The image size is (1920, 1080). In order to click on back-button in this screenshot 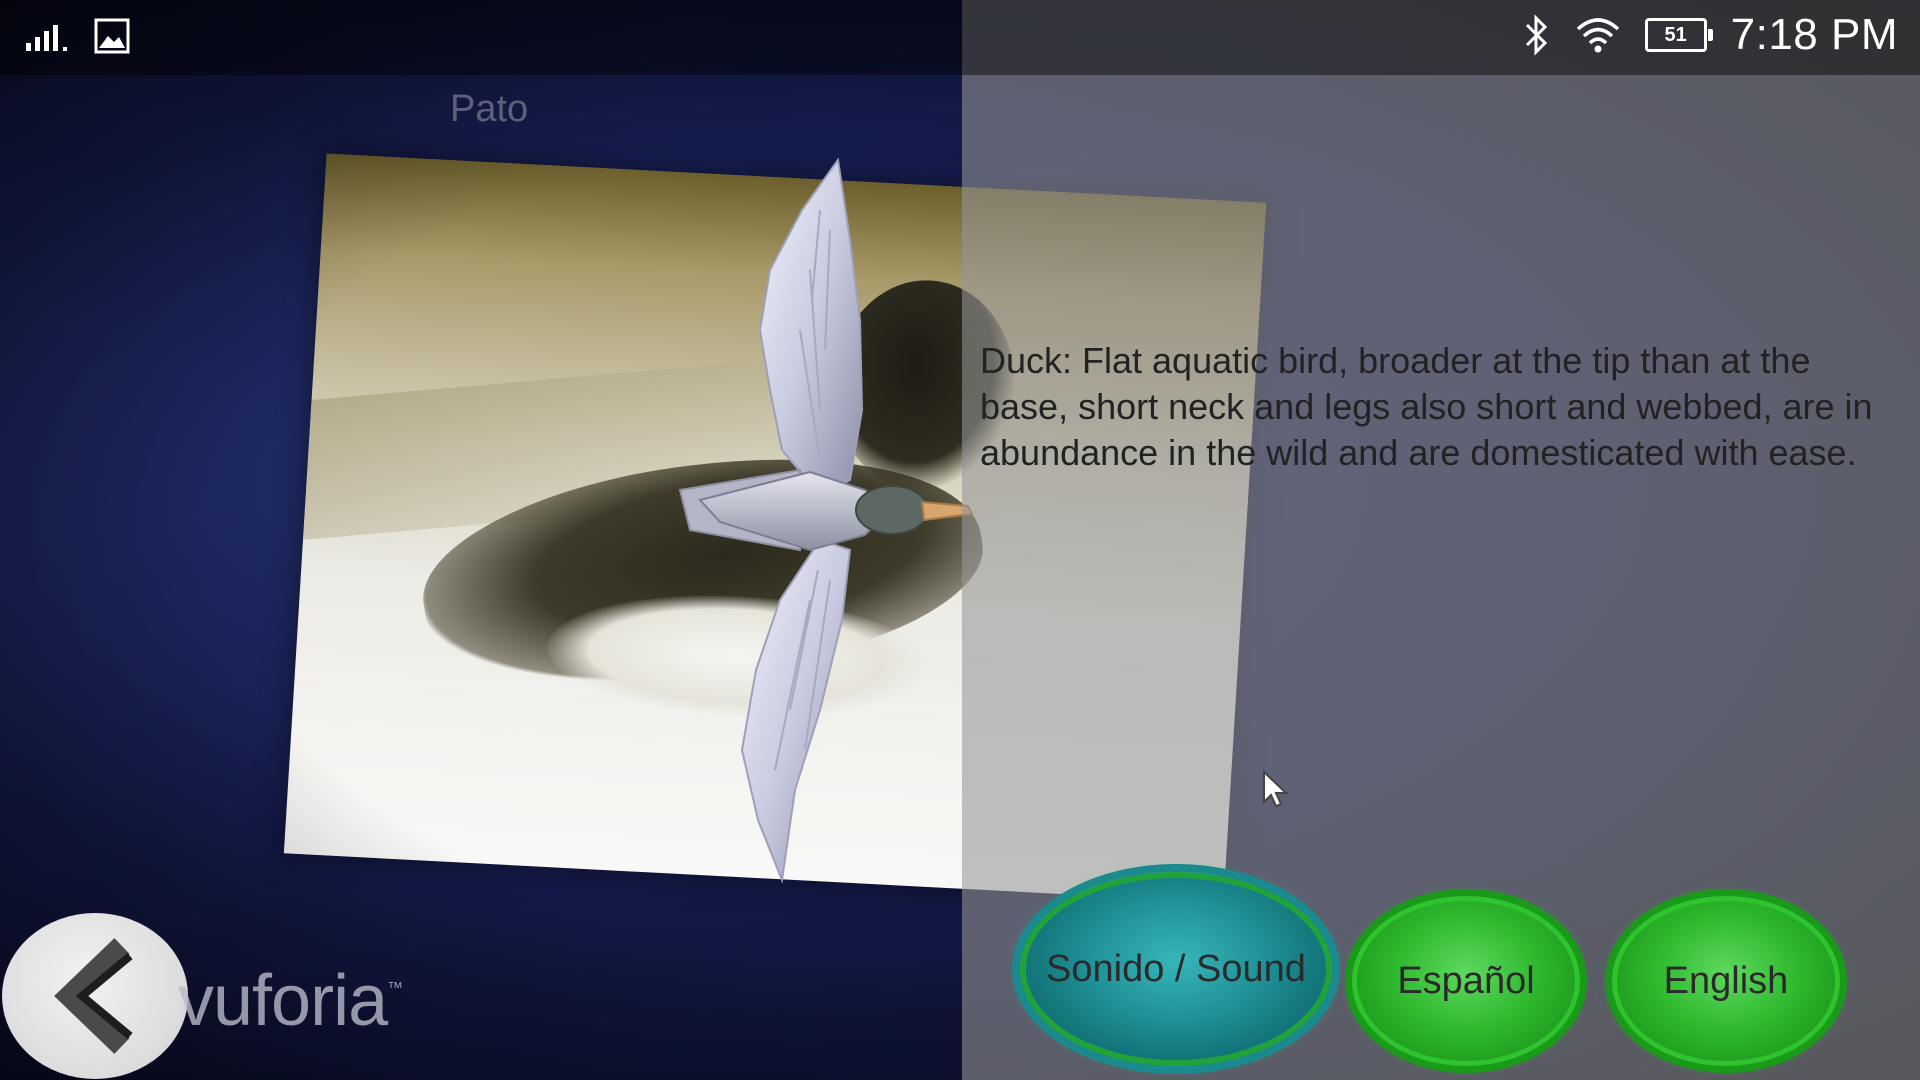, I will do `click(95, 996)`.